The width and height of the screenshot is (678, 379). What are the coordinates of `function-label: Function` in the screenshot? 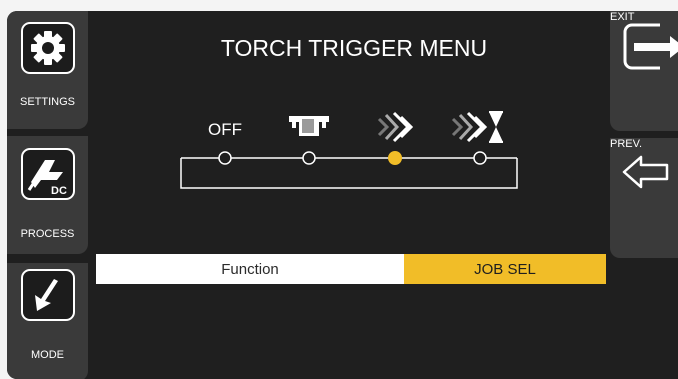 It's located at (250, 269).